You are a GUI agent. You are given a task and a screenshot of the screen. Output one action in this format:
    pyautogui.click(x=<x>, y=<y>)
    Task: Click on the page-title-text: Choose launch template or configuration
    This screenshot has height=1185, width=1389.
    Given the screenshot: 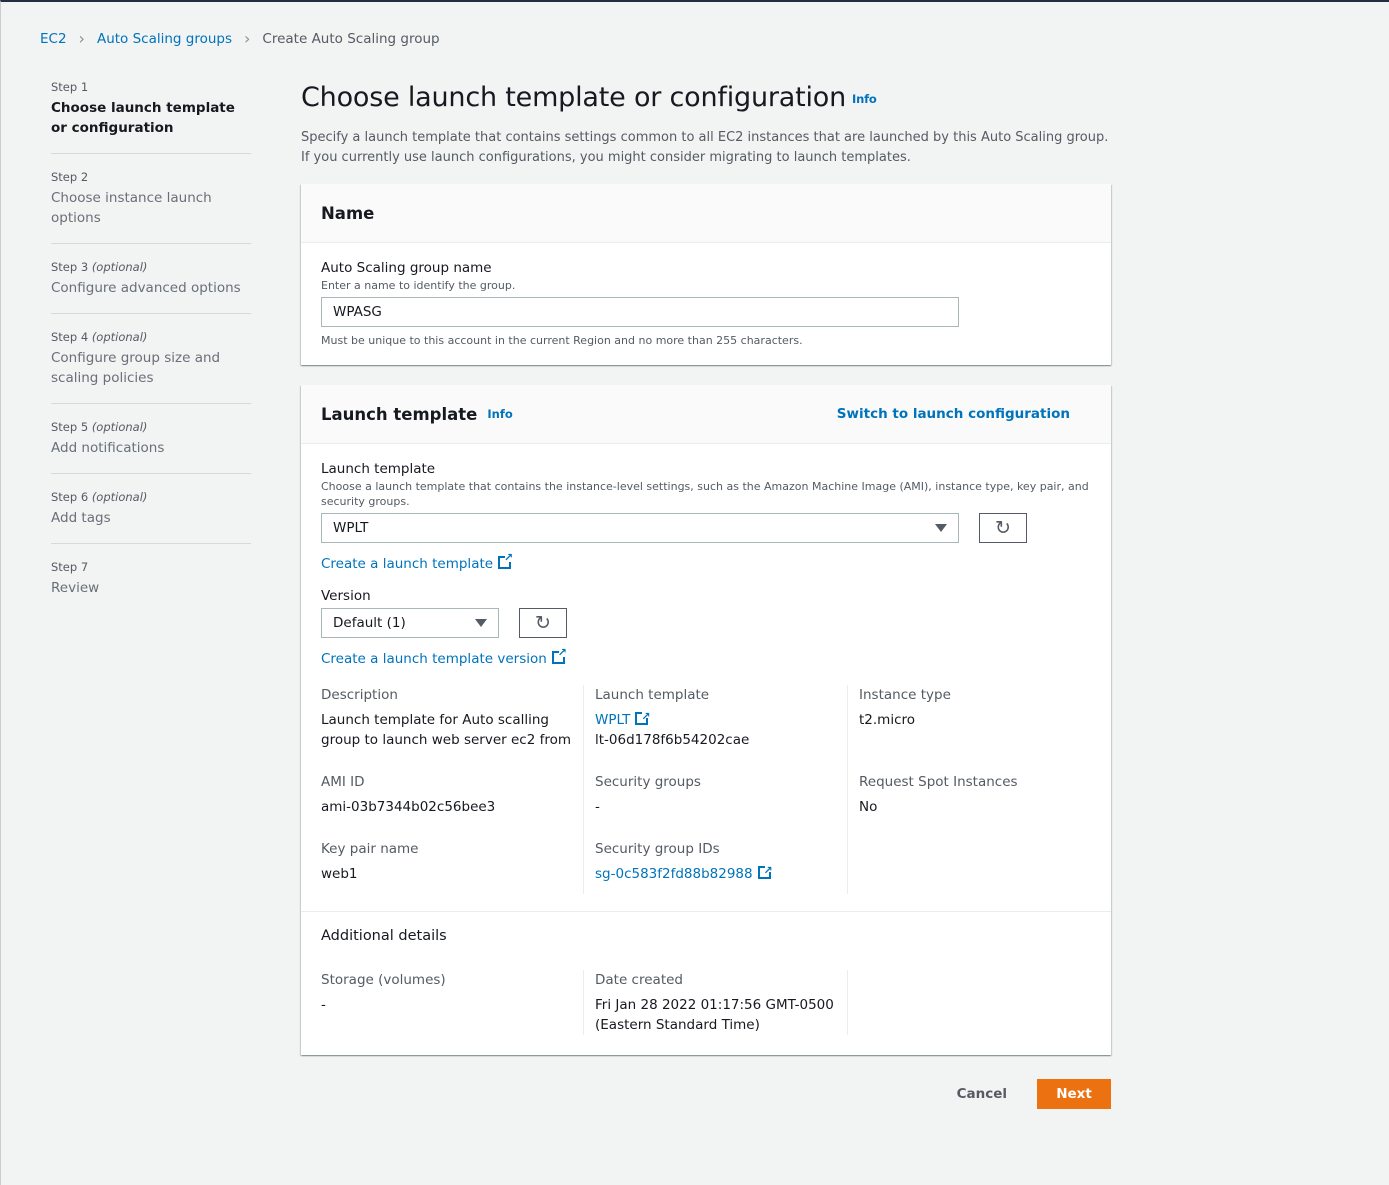 What is the action you would take?
    pyautogui.click(x=574, y=97)
    